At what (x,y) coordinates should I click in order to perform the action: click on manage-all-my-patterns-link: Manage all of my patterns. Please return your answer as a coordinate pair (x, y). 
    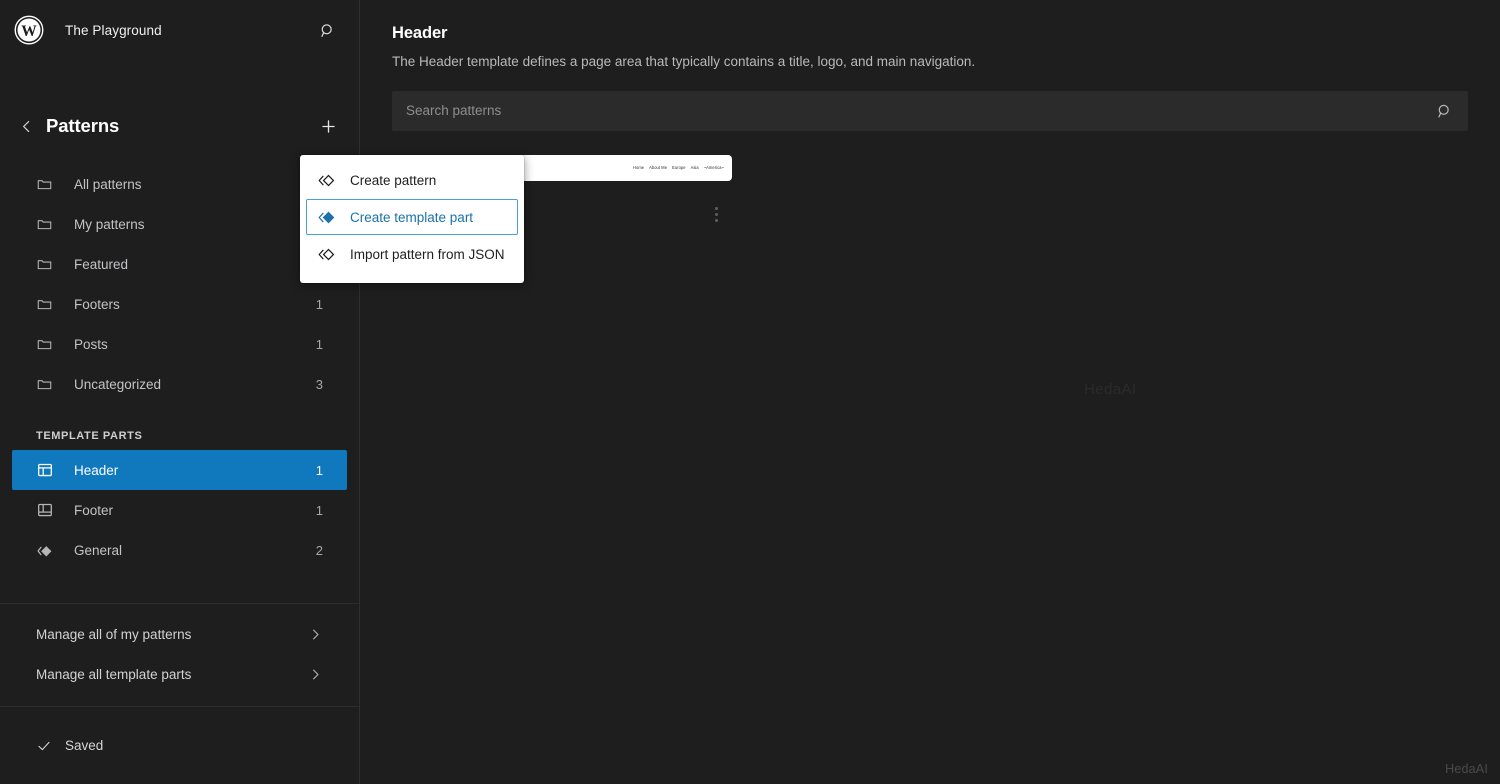
    Looking at the image, I should click on (179, 634).